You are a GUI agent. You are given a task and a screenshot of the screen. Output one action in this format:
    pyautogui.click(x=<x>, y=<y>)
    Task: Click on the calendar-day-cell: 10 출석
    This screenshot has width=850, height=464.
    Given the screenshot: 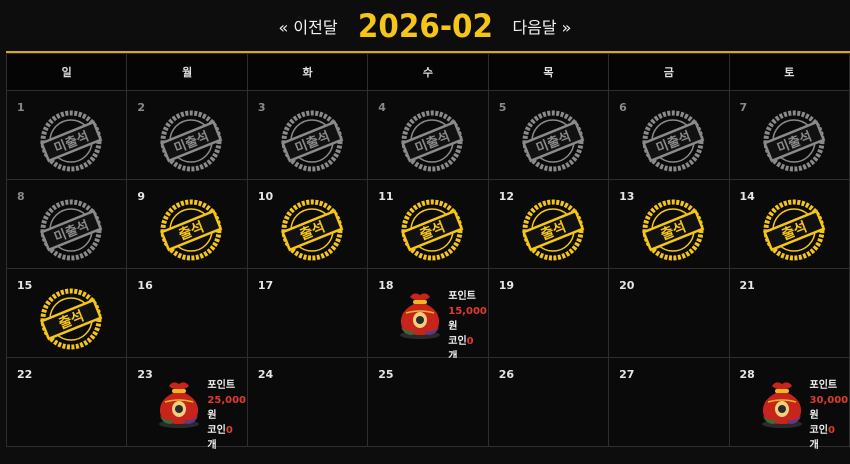 What is the action you would take?
    pyautogui.click(x=307, y=224)
    